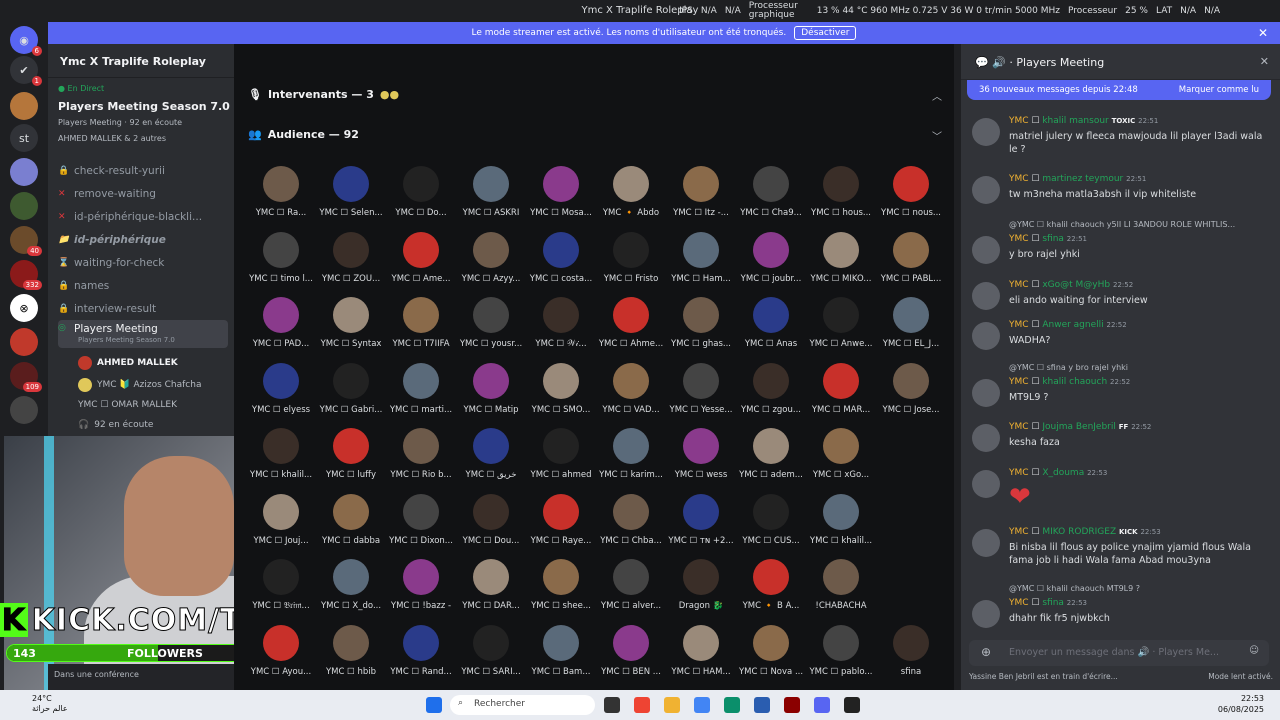  Describe the element at coordinates (642, 705) in the screenshot. I see `opera-icon` at that location.